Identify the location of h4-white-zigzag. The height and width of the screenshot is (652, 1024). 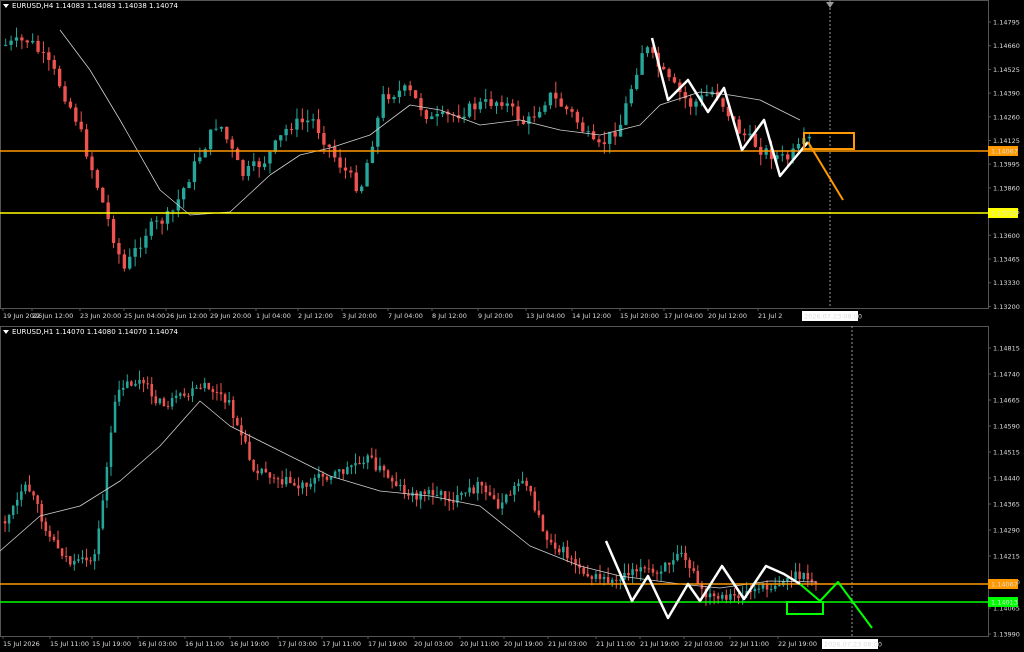
(729, 107).